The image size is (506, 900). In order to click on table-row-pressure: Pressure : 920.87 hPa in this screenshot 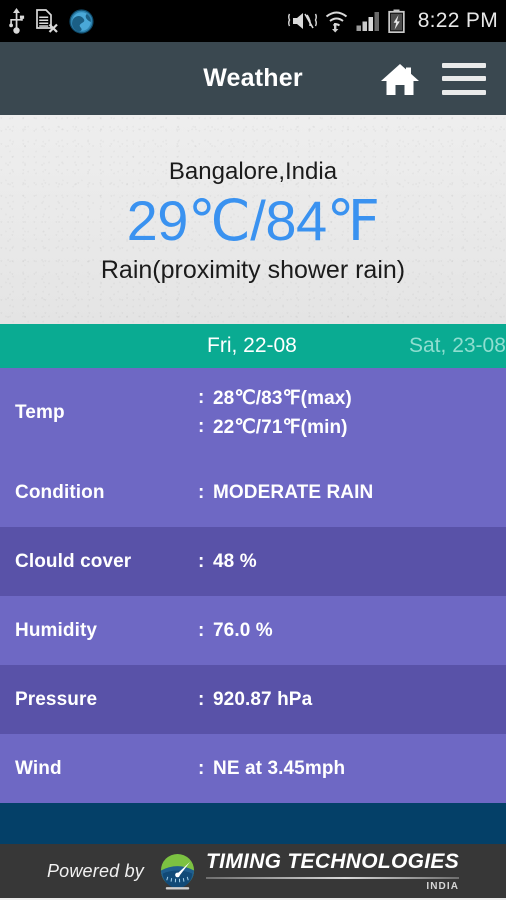, I will do `click(253, 699)`.